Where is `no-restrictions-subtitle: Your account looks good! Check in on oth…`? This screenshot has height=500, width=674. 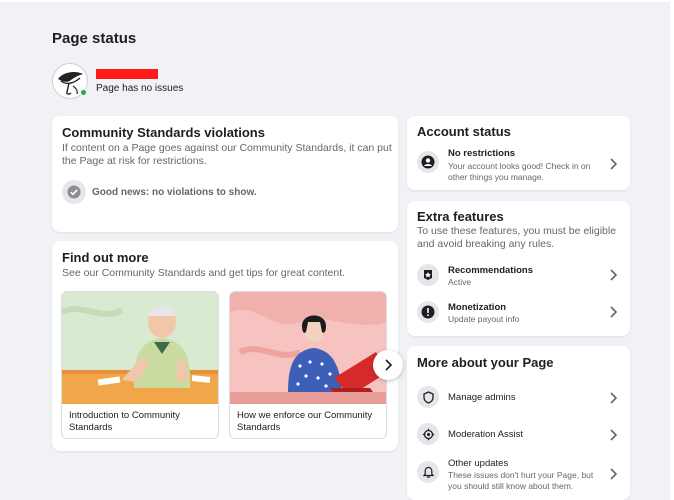
no-restrictions-subtitle: Your account looks good! Check in on oth… is located at coordinates (519, 171).